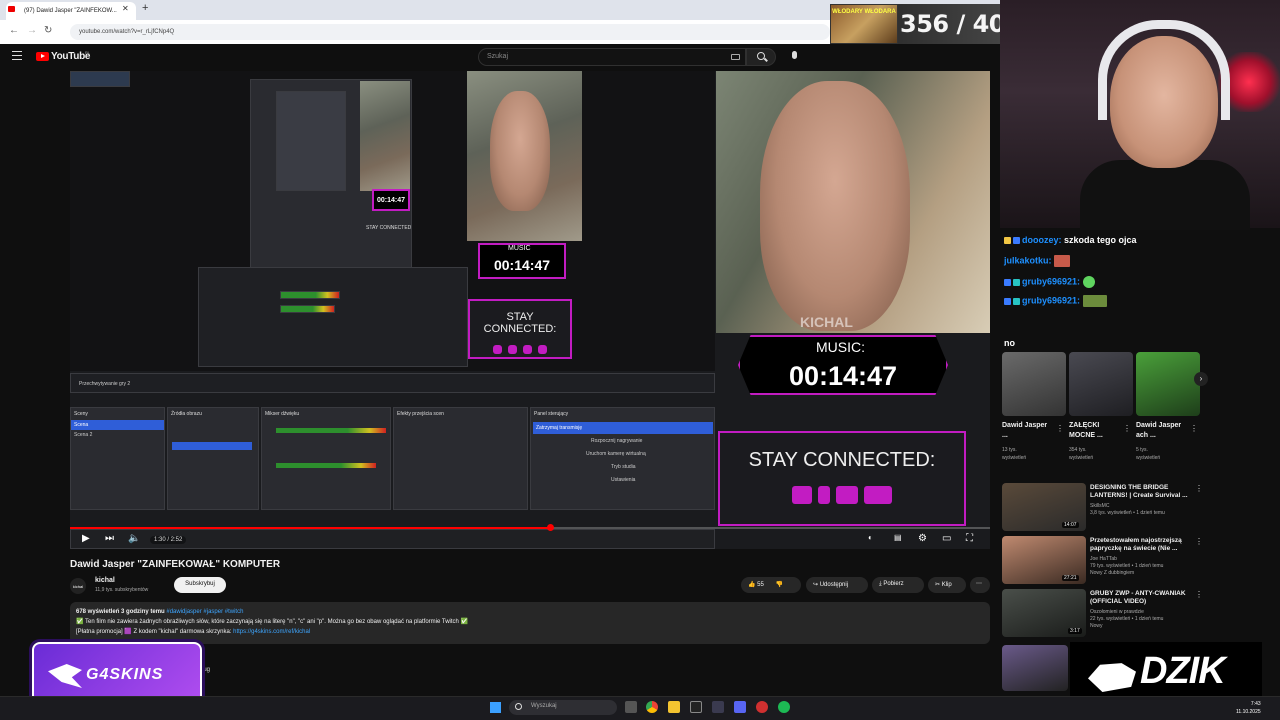 This screenshot has height=720, width=1280. Describe the element at coordinates (794, 55) in the screenshot. I see `microphone-icon` at that location.